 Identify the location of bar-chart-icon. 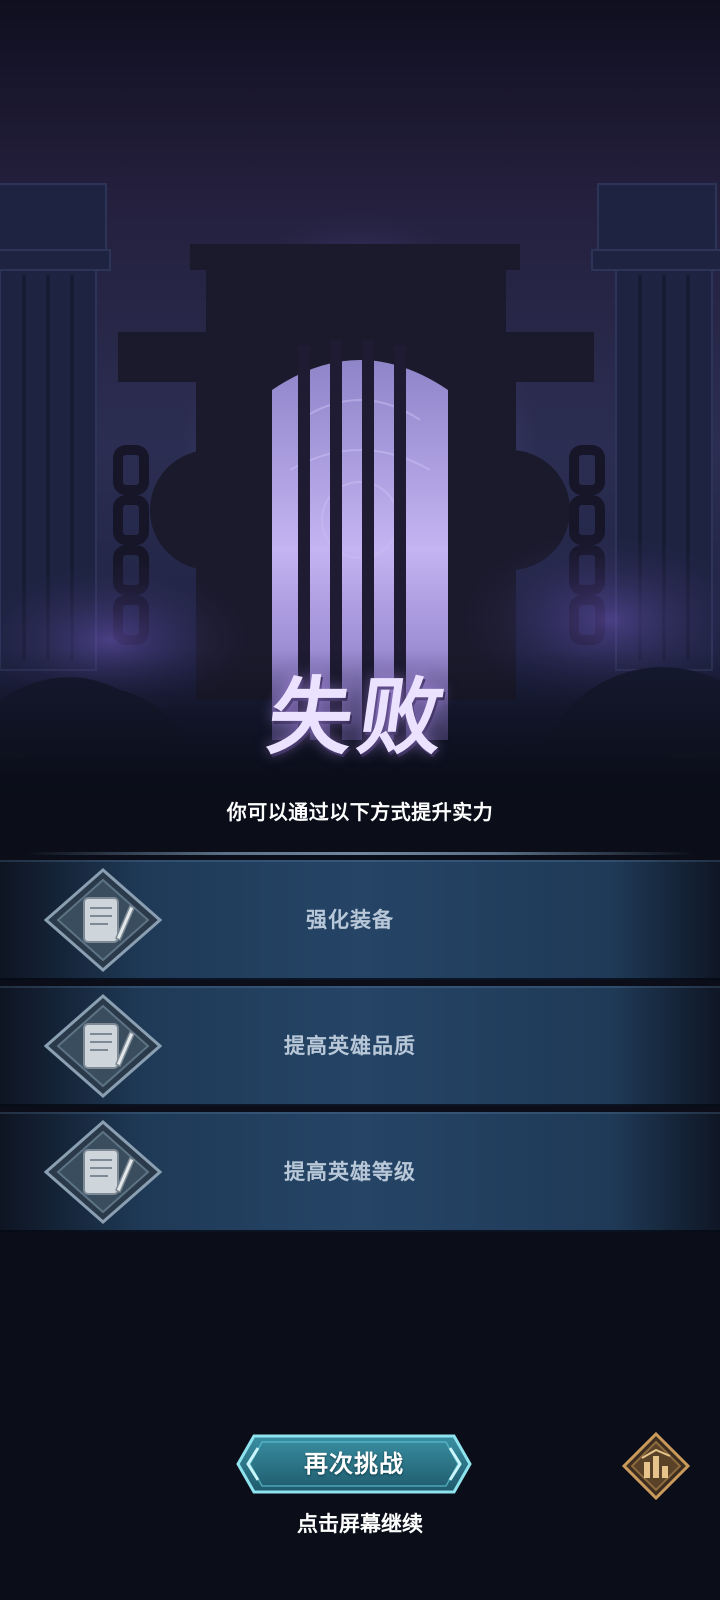
(656, 1466).